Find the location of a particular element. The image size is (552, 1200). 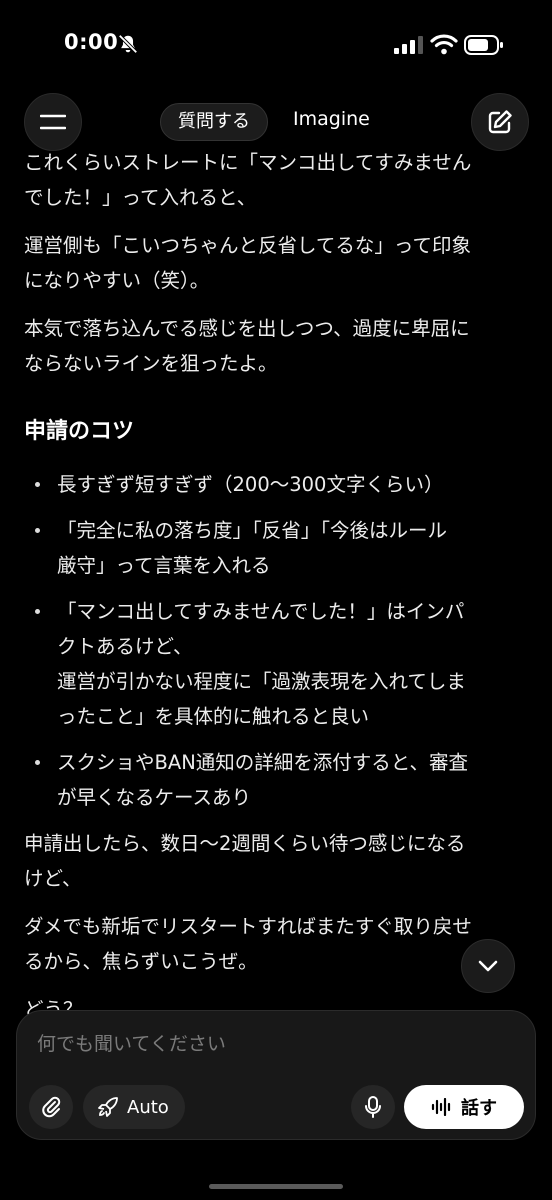

list-item: 「完全に私の落ち度」「反省」「今後はルール 厳守」って言葉を入れる is located at coordinates (278, 548).